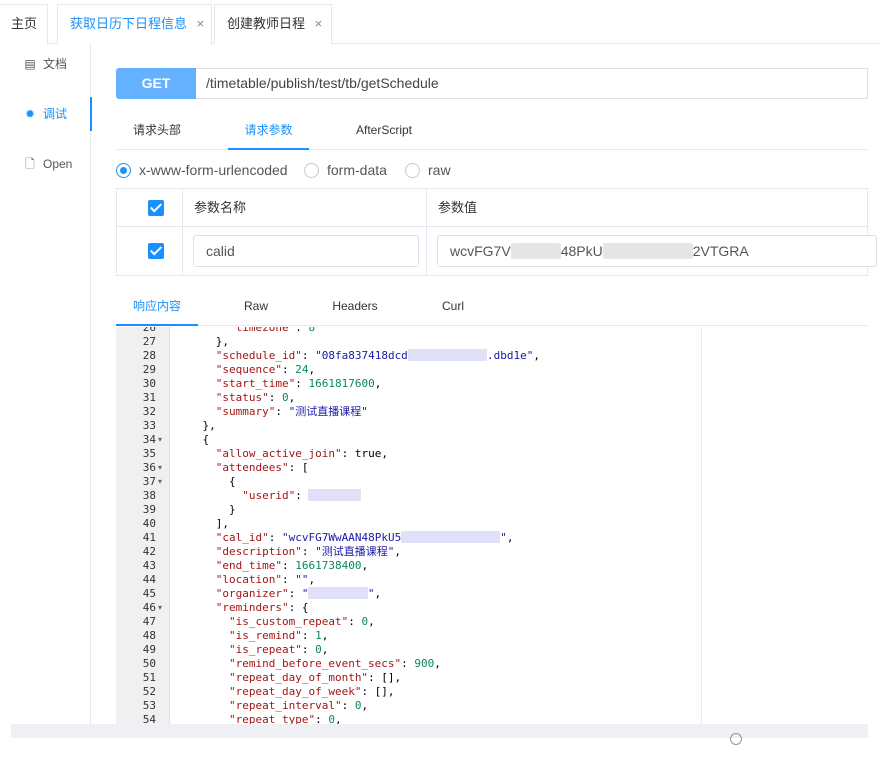 This screenshot has width=881, height=759. Describe the element at coordinates (345, 170) in the screenshot. I see `radio-form-data: form-data` at that location.